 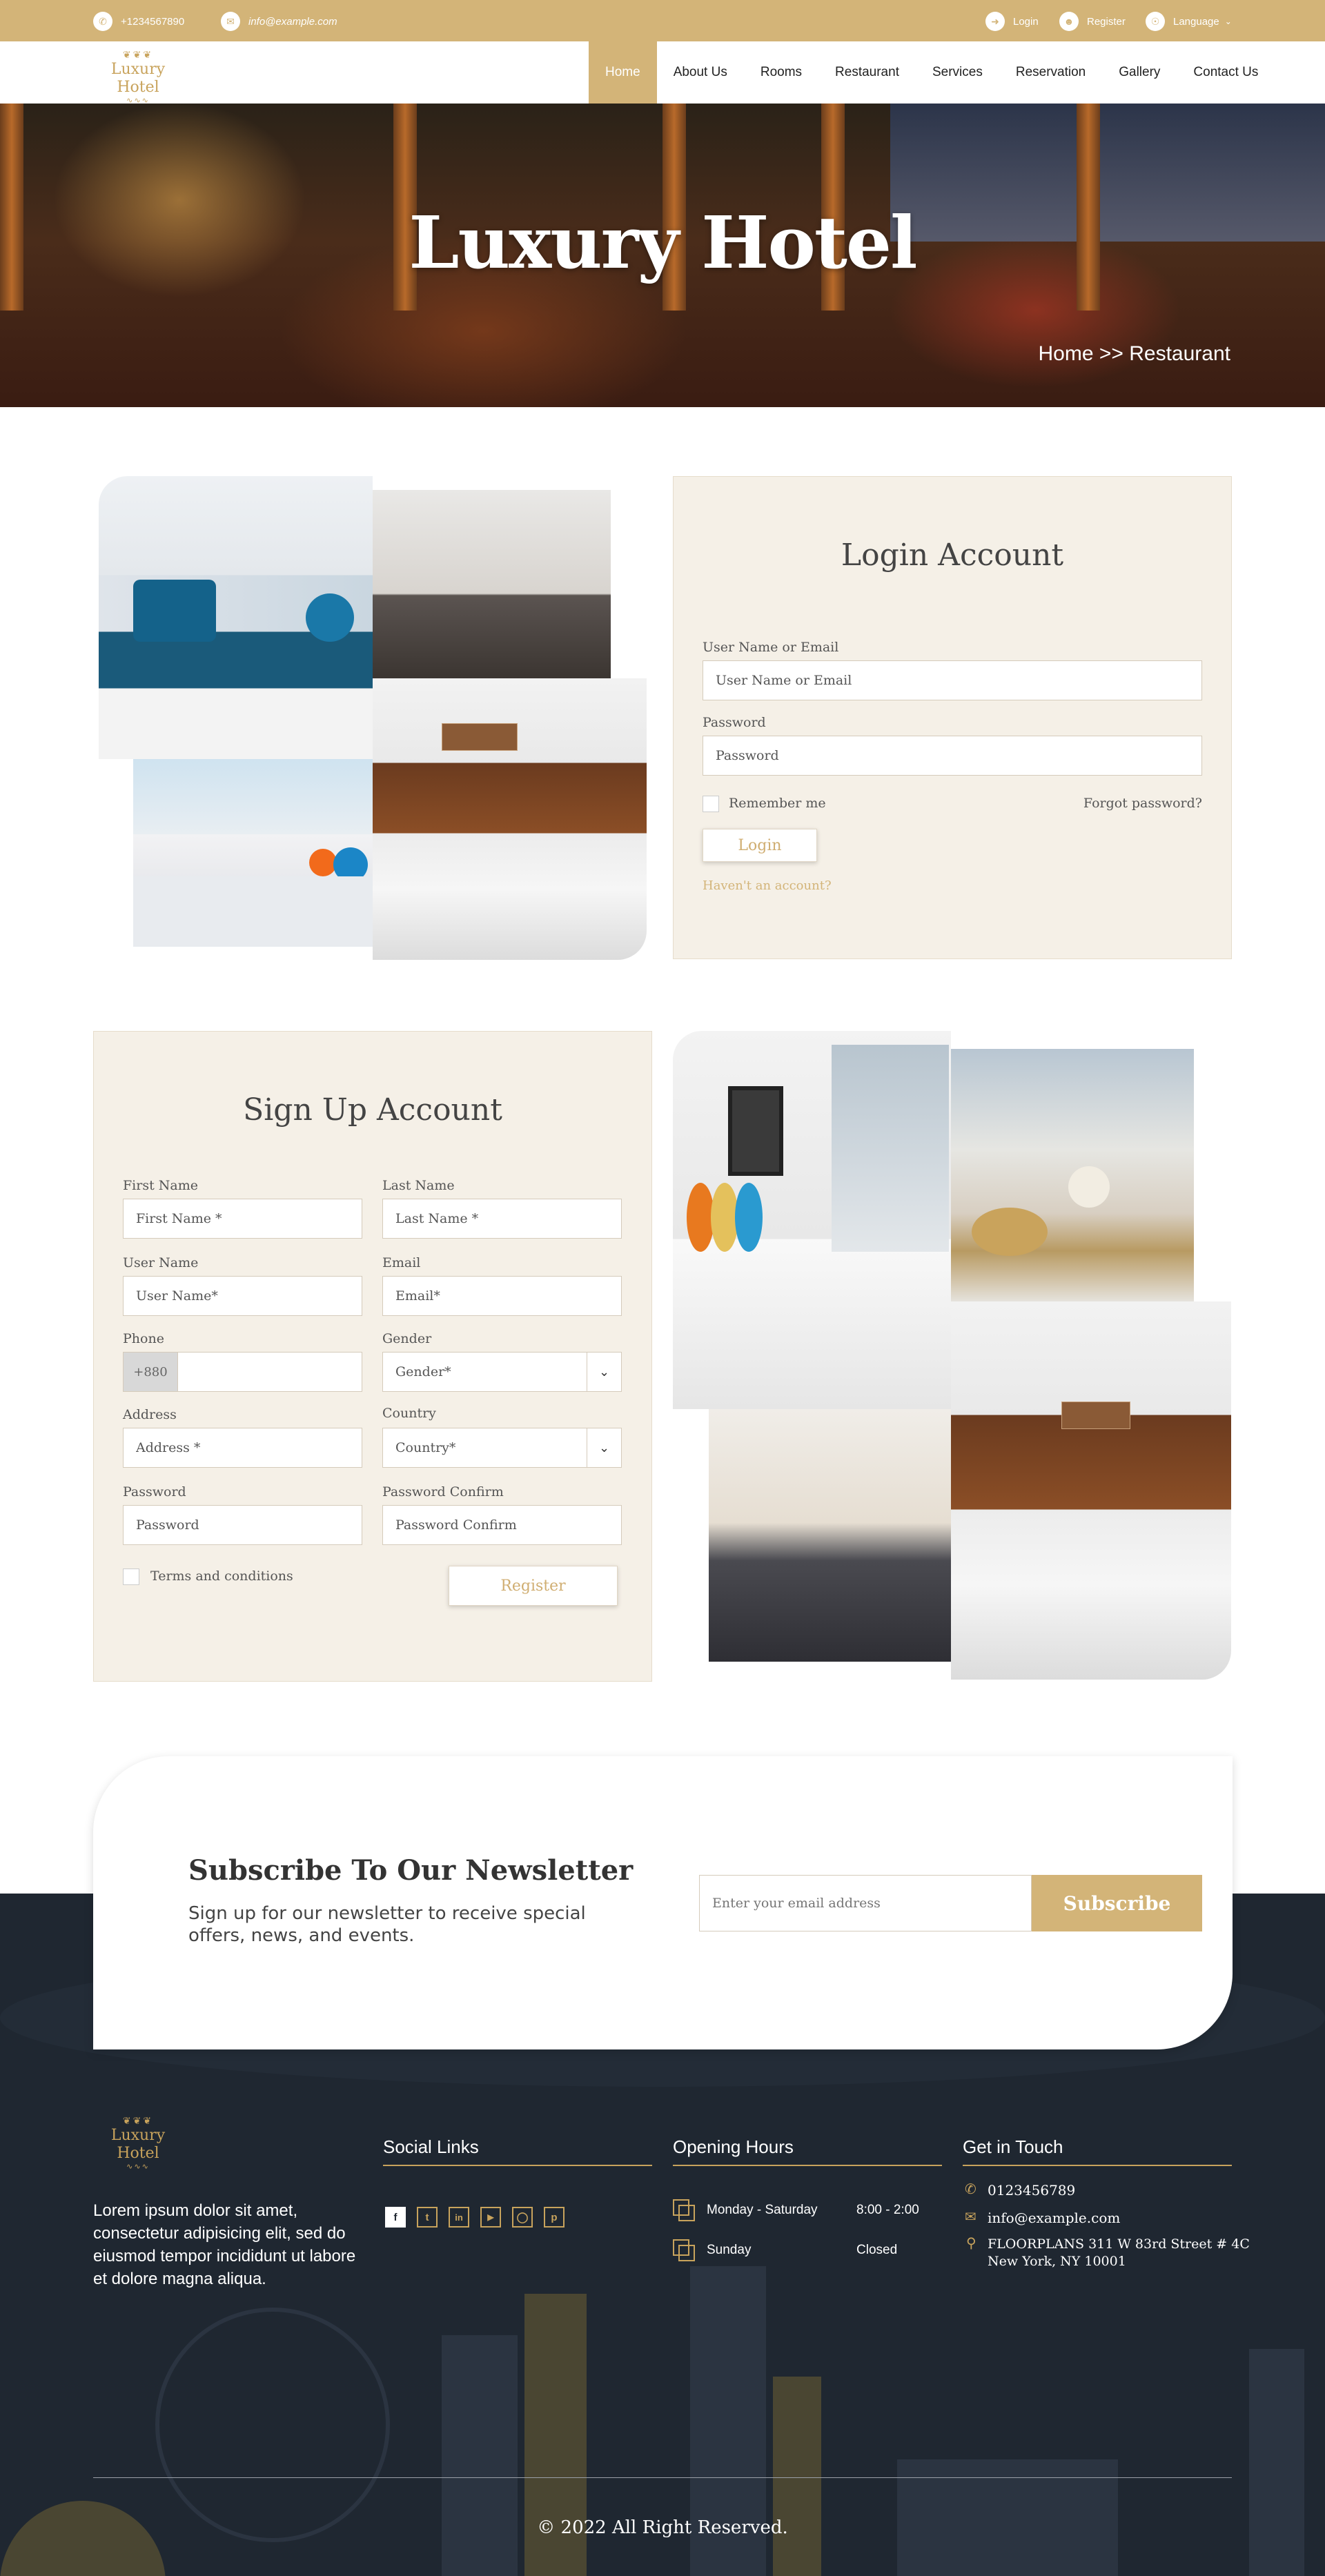 I want to click on linkedin-icon: in, so click(x=459, y=2217).